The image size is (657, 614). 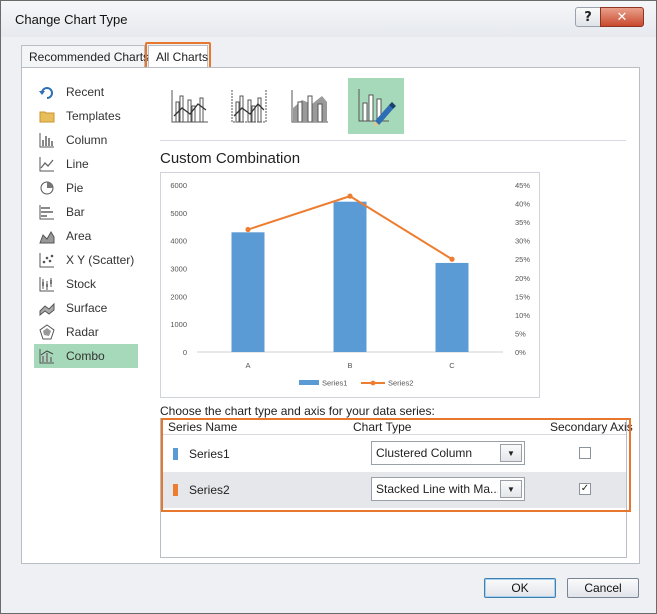 I want to click on radar-chart-icon, so click(x=47, y=332).